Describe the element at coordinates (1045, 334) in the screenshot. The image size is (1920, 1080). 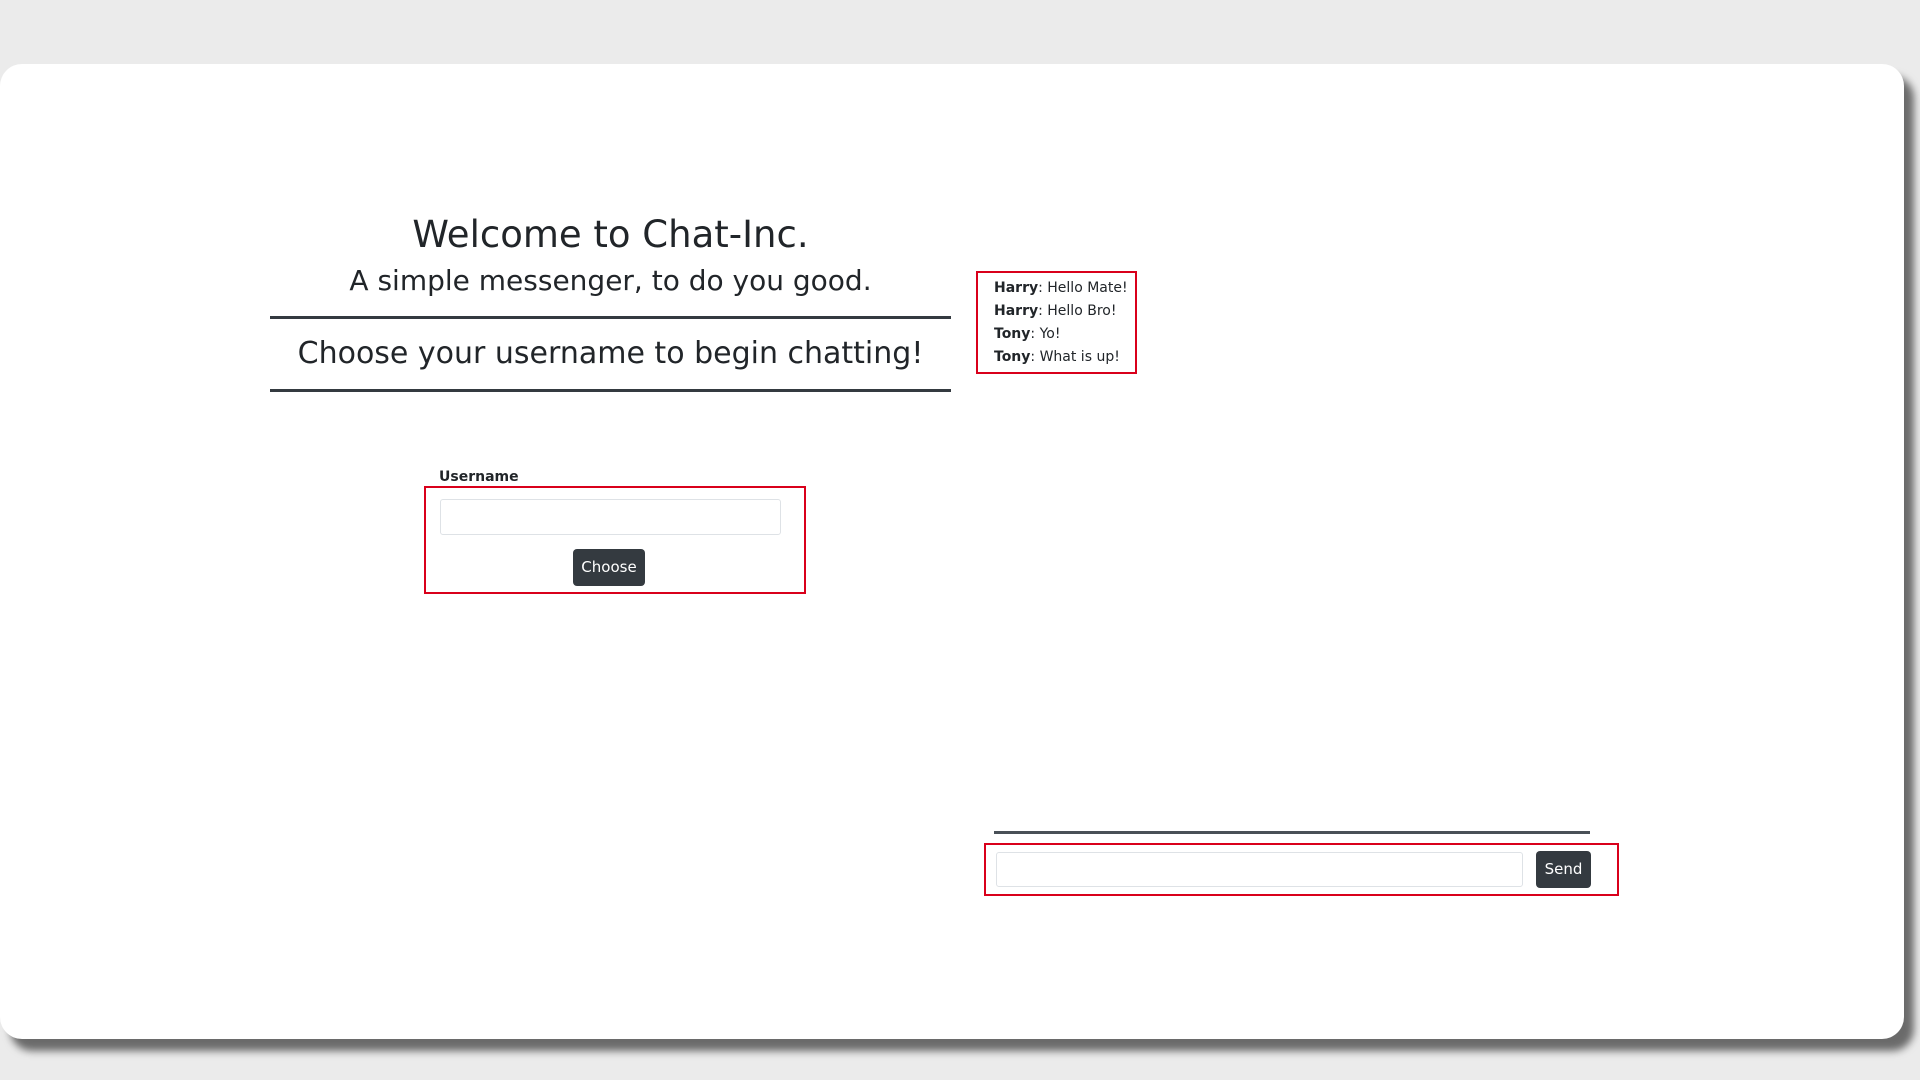
I see `message-text: : Yo!` at that location.